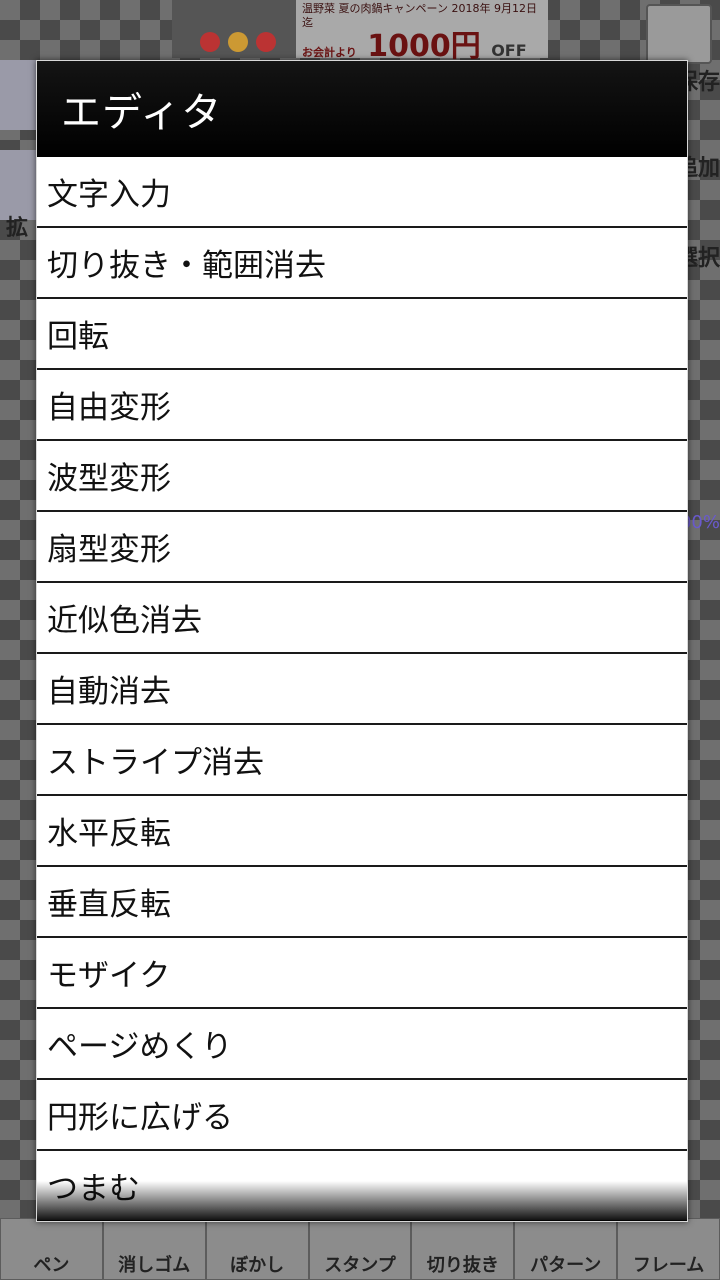 The image size is (720, 1280). I want to click on menu-item-mosaic: モザイク, so click(362, 973).